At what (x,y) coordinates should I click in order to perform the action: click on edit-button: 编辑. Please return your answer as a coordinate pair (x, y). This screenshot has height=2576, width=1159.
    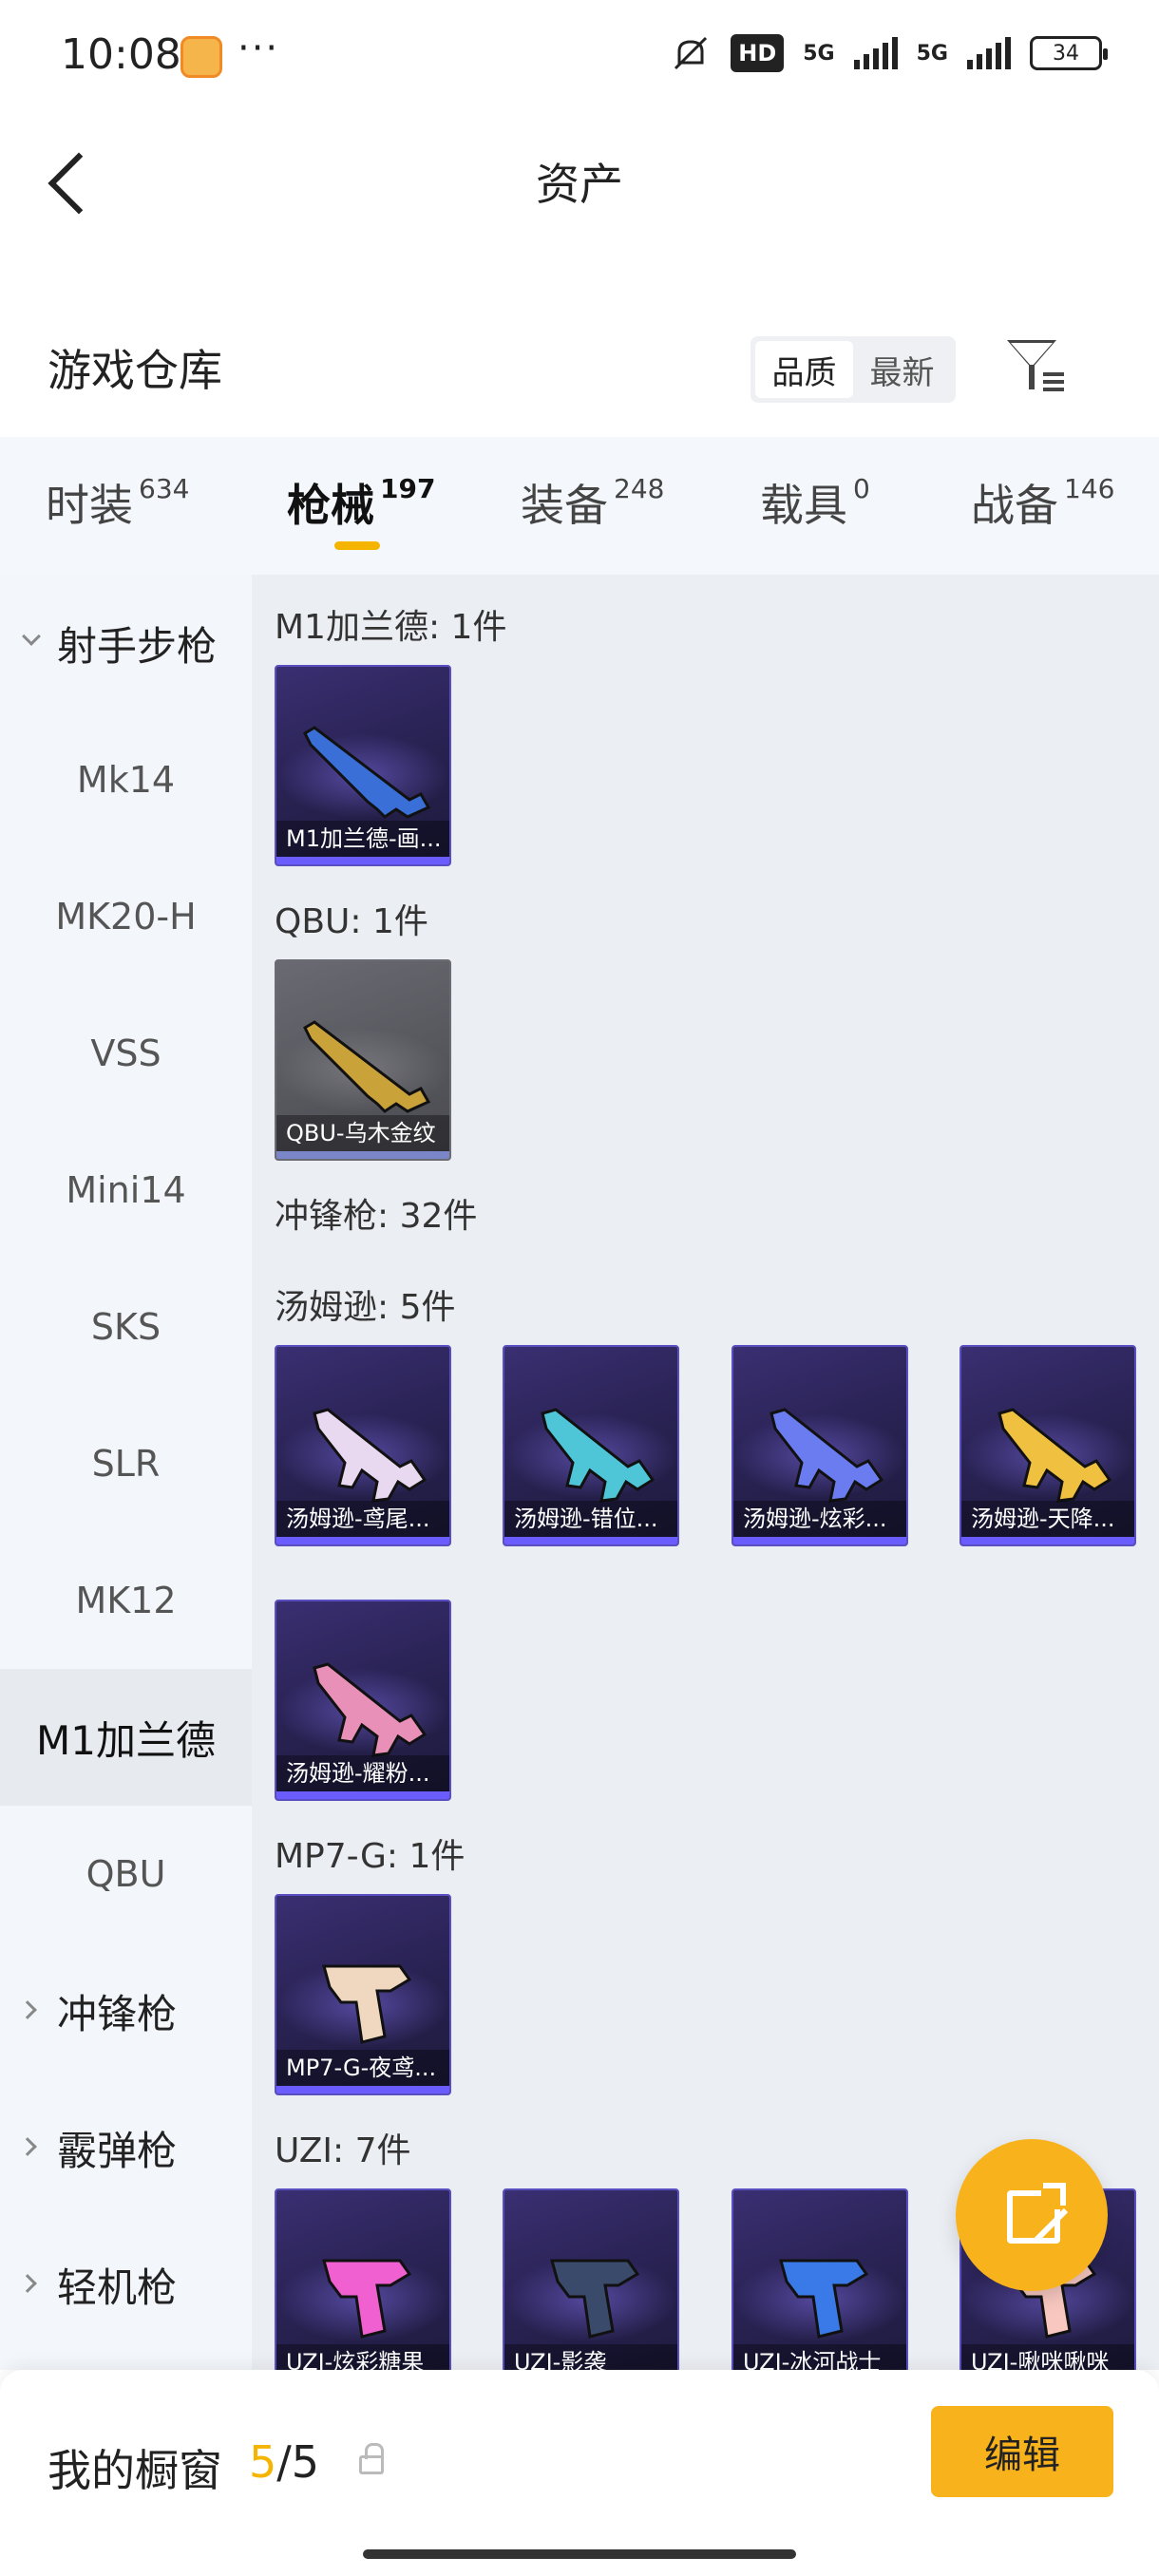
    Looking at the image, I should click on (1022, 2451).